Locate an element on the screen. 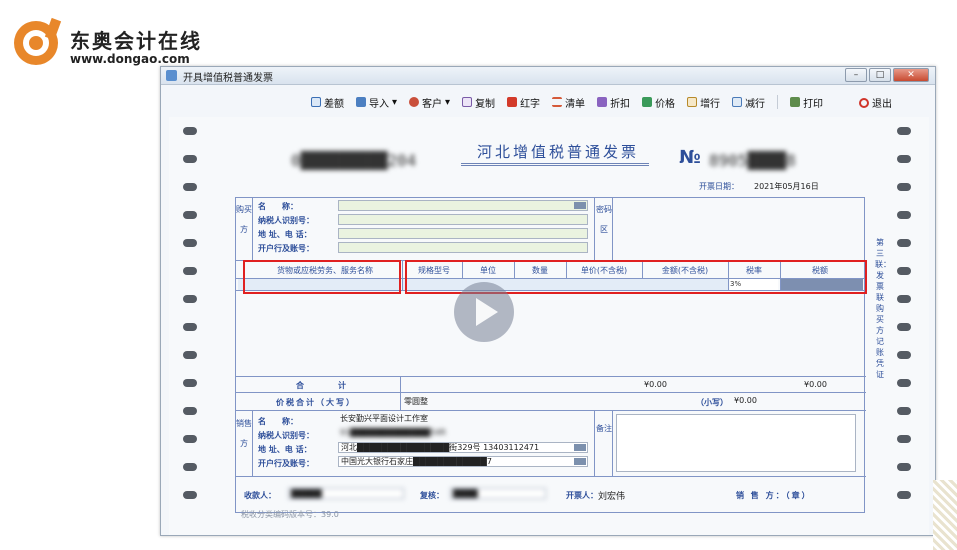  exit-label: 退出 is located at coordinates (882, 104).